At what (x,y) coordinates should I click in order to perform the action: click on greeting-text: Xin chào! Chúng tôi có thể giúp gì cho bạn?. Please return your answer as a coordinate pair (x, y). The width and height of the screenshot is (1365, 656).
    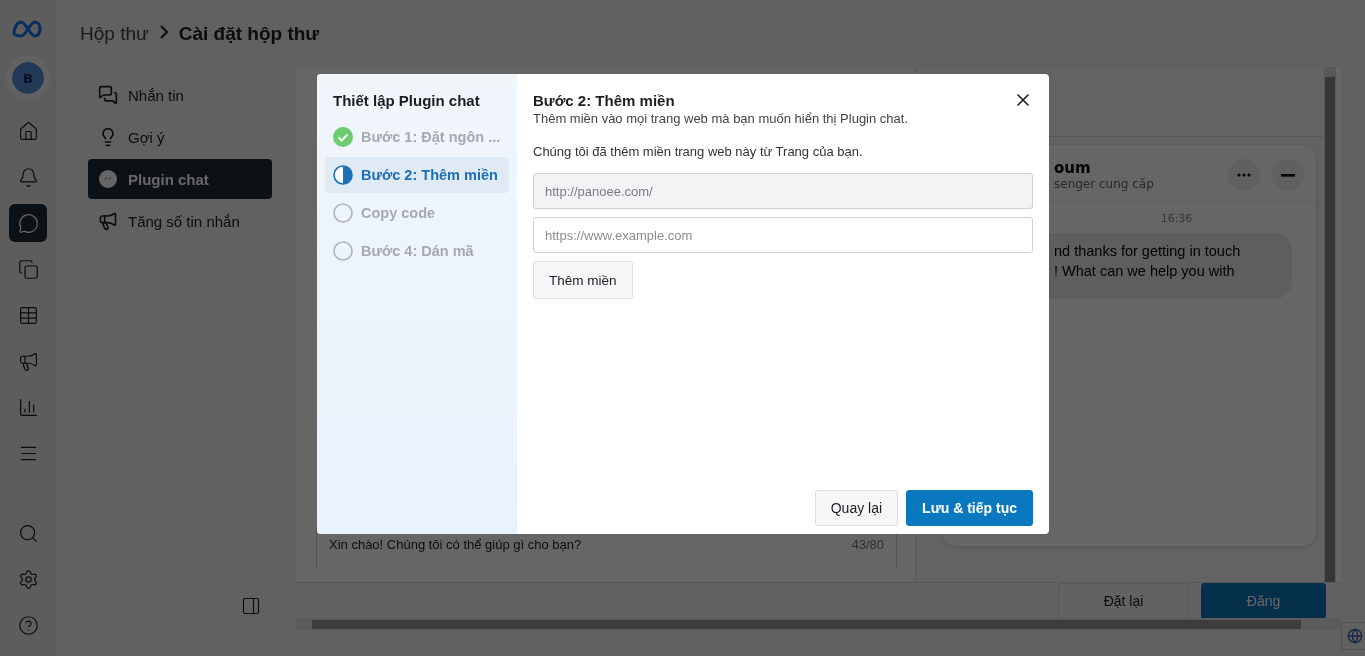
    Looking at the image, I should click on (455, 544).